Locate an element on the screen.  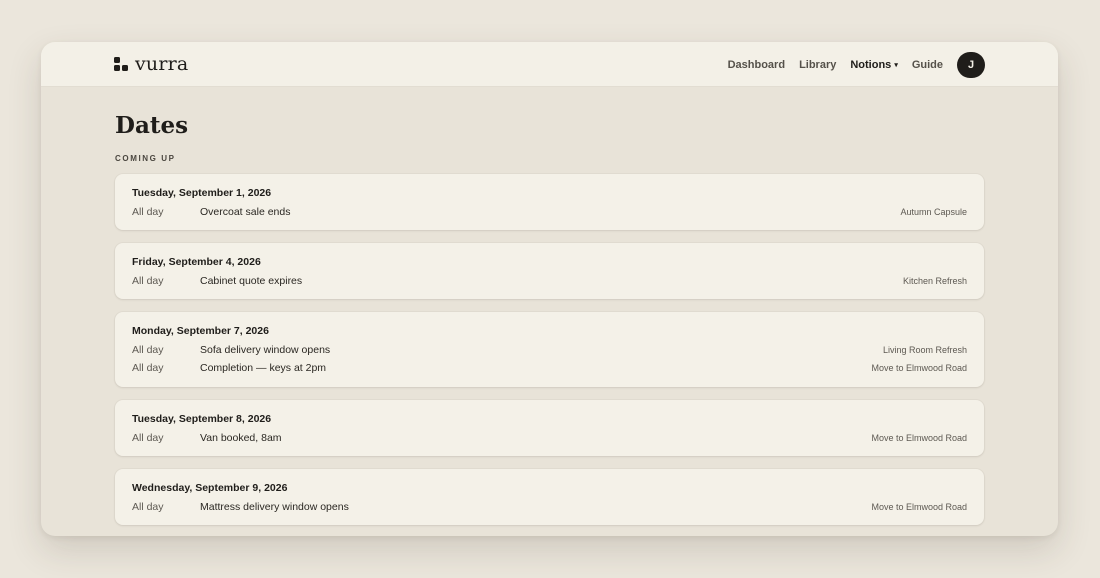
date-heading: Monday, September 7, 2026 is located at coordinates (200, 331).